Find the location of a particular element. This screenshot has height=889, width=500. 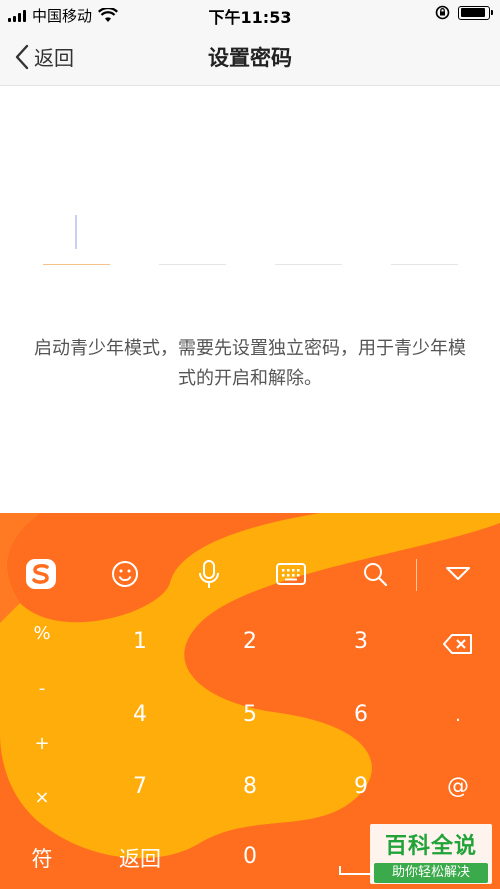

orientation-lock-icon is located at coordinates (442, 12).